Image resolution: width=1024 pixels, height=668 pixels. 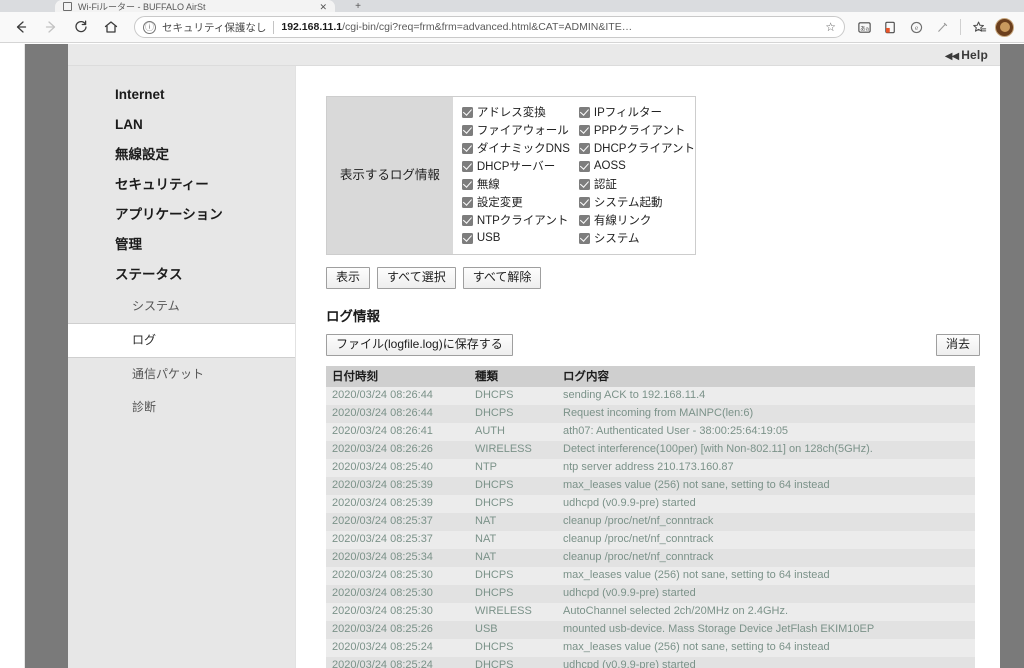 I want to click on checkbox-system: システム, so click(x=636, y=238).